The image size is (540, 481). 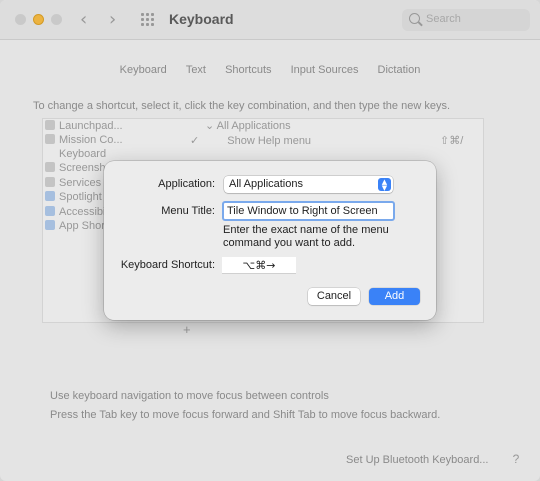 I want to click on application-label: Application:, so click(x=186, y=184).